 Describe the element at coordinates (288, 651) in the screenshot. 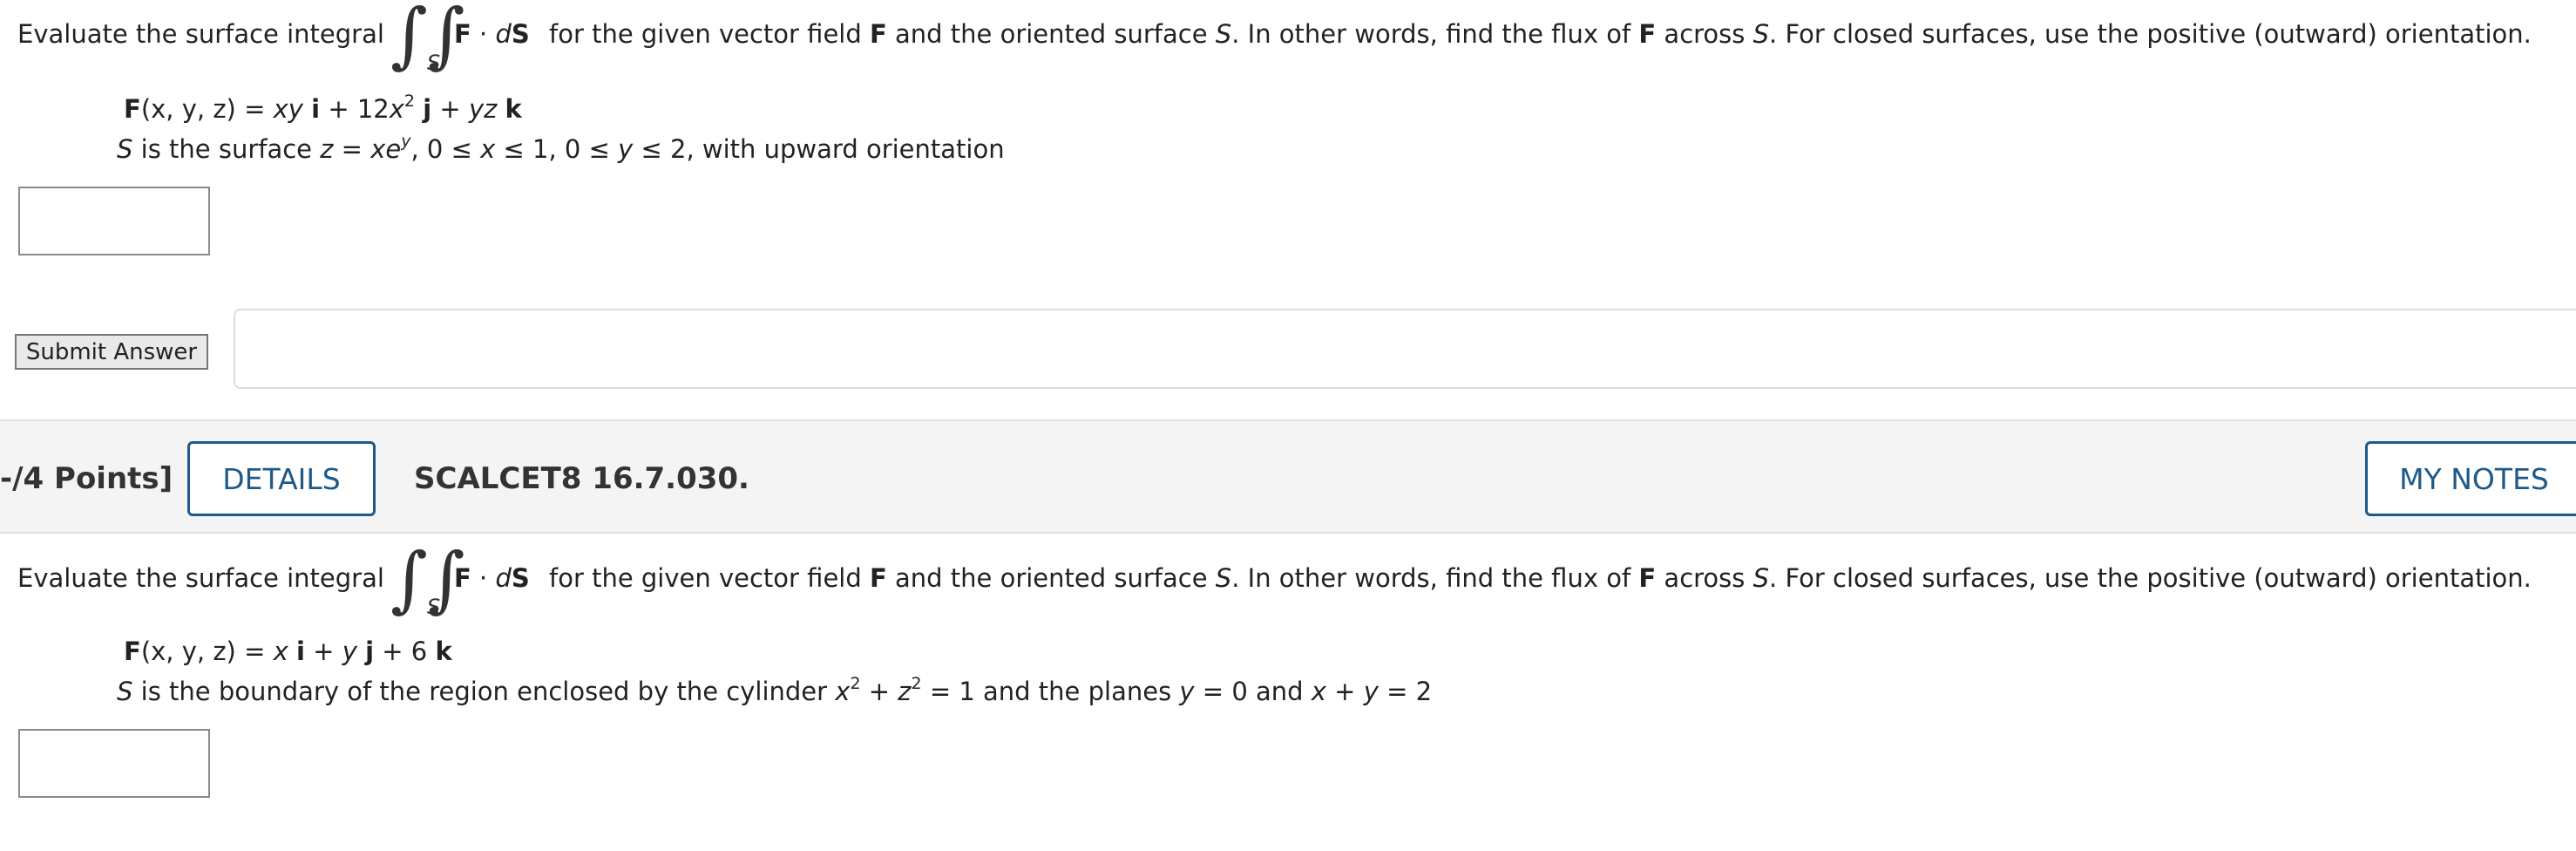

I see `vector-field-definition: F(x, y, z) = x i + y j + 6 k` at that location.